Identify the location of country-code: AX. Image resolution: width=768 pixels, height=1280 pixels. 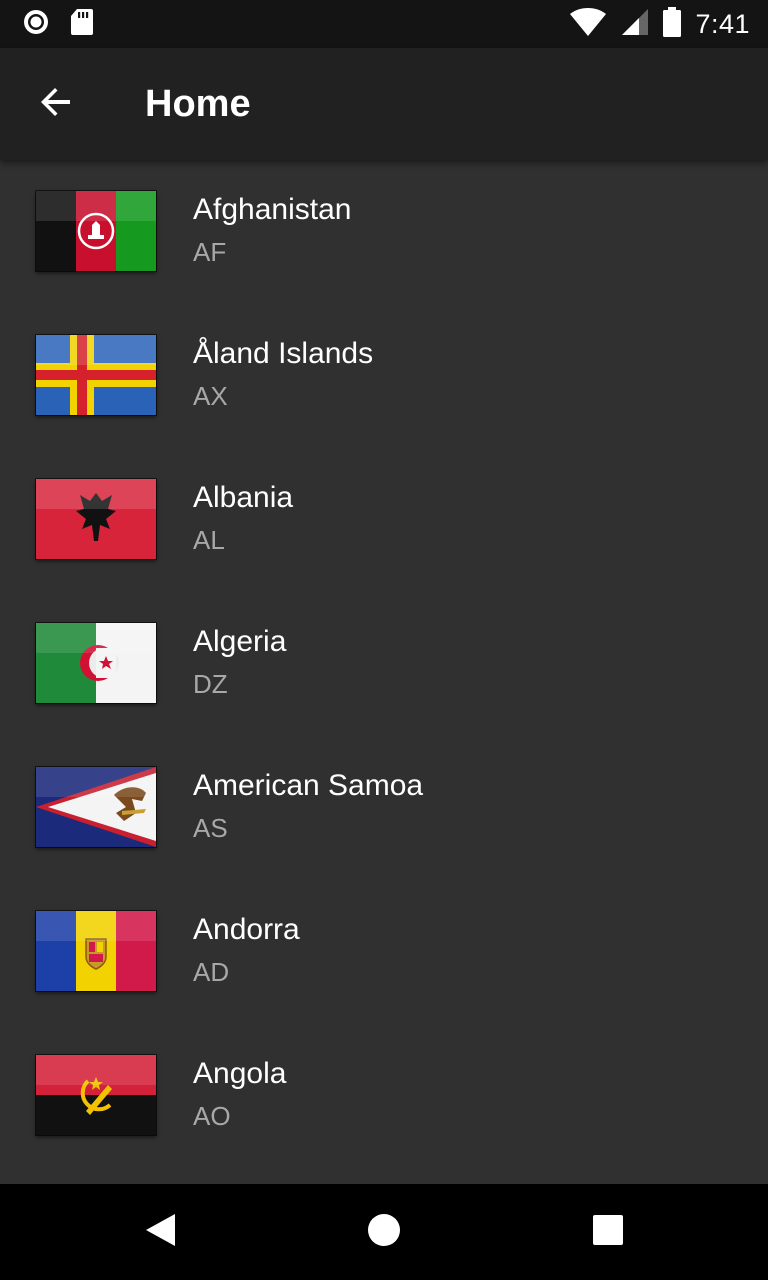
(210, 396).